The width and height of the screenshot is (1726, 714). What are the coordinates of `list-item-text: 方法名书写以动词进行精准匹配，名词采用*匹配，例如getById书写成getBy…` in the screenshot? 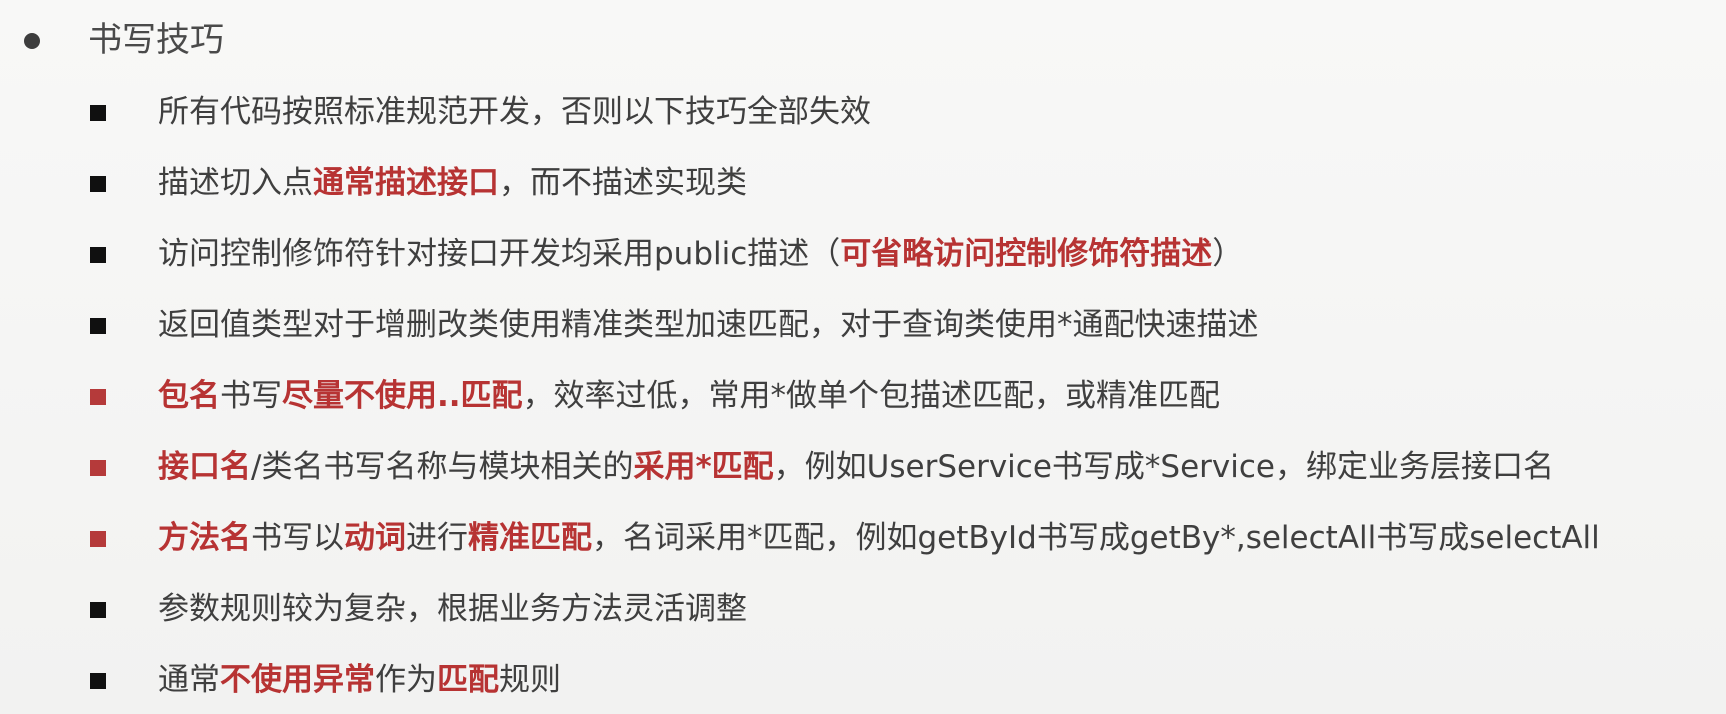 It's located at (879, 538).